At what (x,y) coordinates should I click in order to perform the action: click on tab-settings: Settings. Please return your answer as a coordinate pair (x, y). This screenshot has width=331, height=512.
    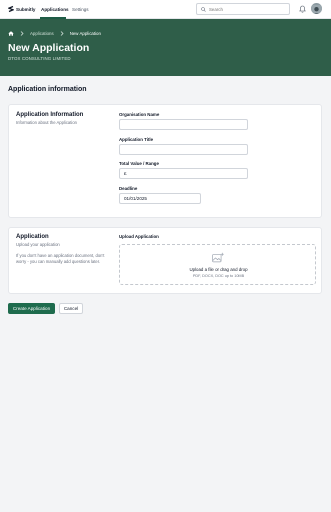
    Looking at the image, I should click on (80, 9).